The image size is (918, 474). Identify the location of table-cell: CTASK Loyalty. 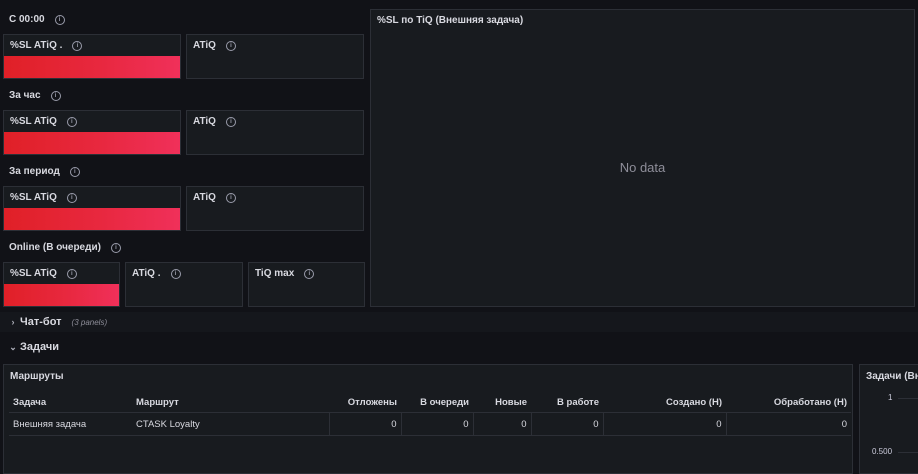
(230, 424).